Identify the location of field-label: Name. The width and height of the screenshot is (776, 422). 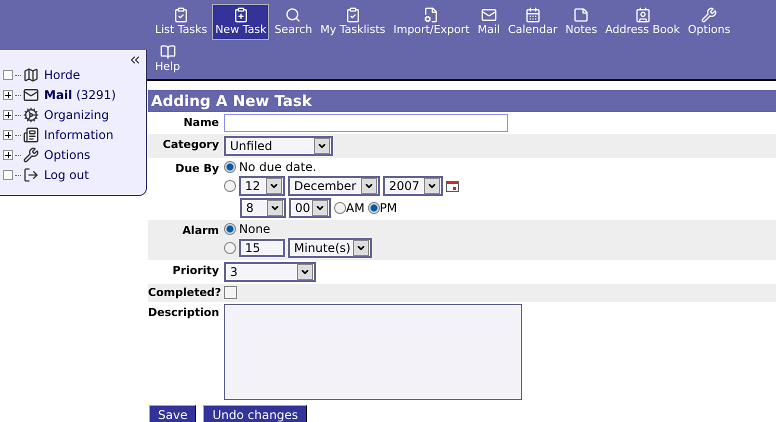
(201, 123).